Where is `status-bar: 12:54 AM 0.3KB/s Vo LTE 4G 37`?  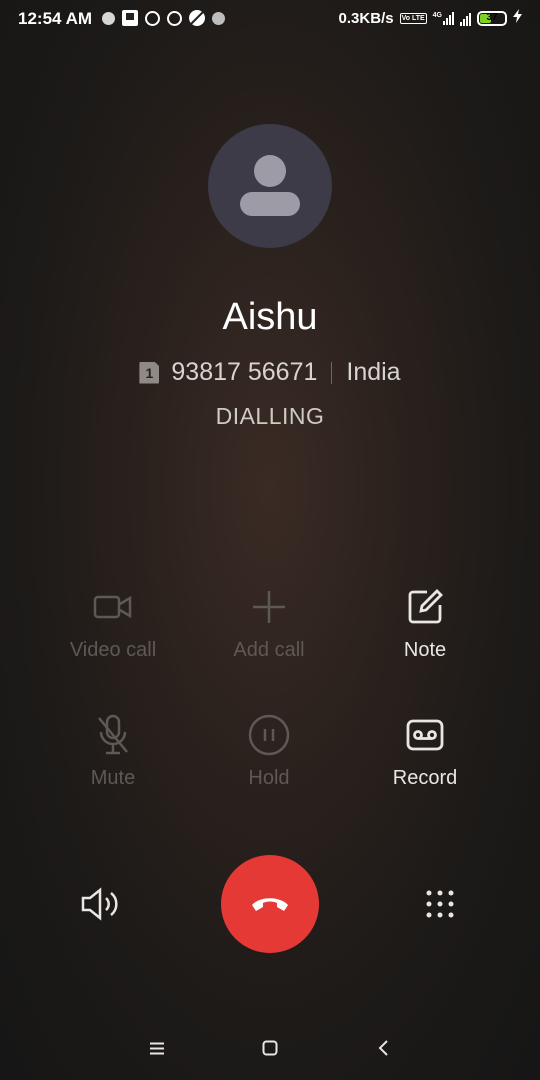 status-bar: 12:54 AM 0.3KB/s Vo LTE 4G 37 is located at coordinates (270, 19).